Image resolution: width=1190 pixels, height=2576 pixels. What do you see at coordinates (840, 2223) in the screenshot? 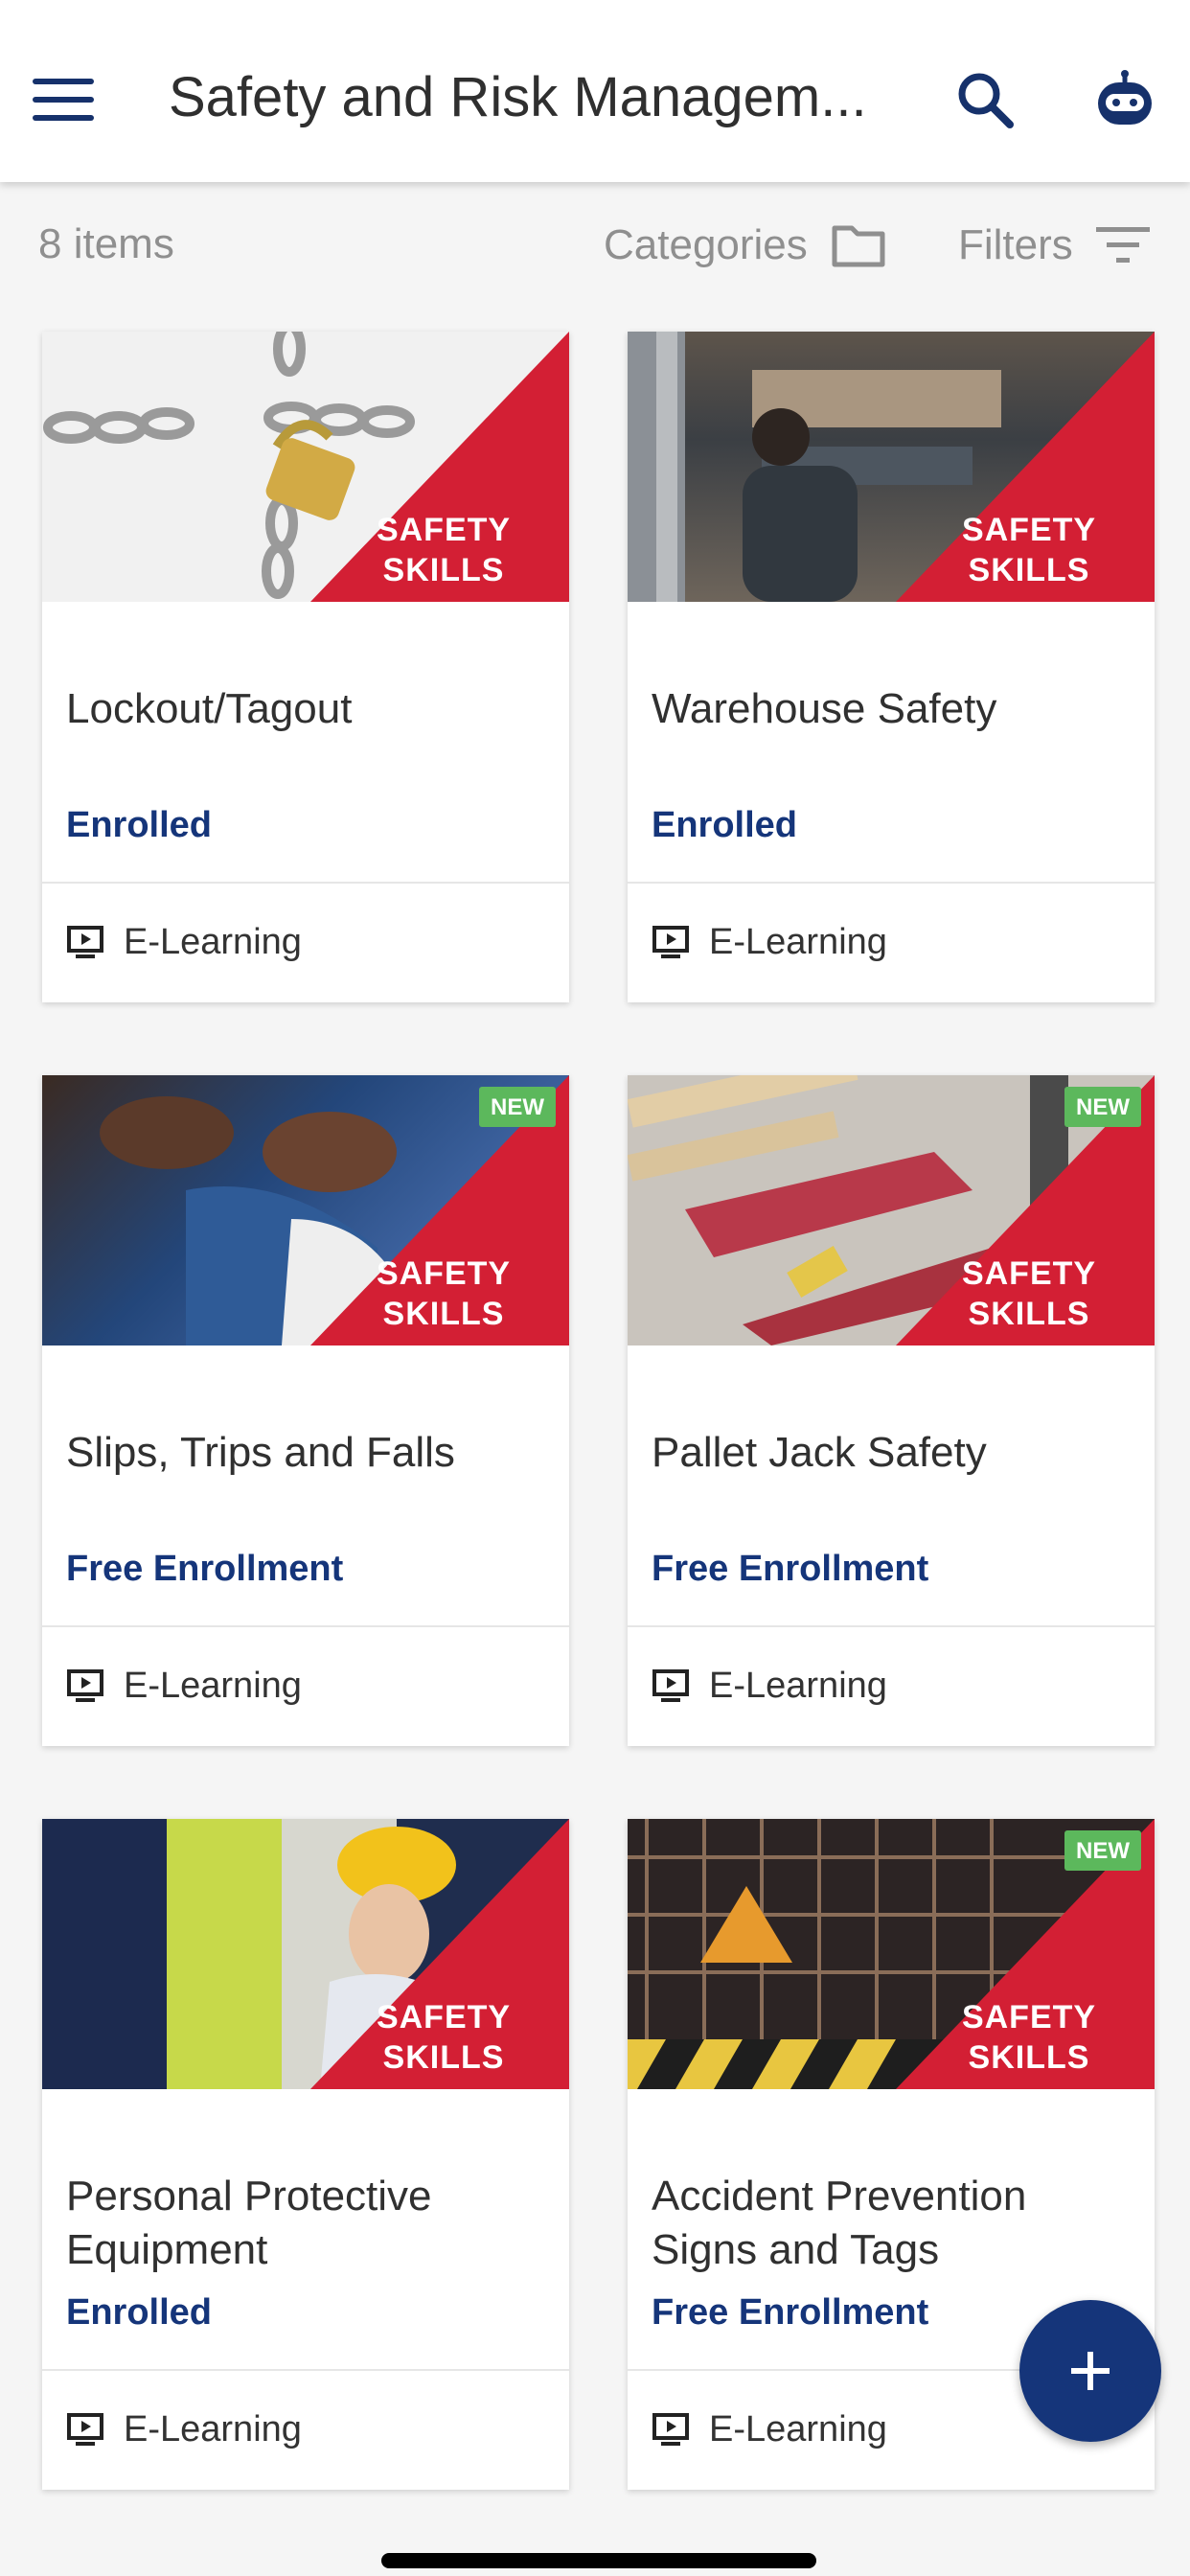
I see `course-title: Accident Prevention Signs and Tags` at bounding box center [840, 2223].